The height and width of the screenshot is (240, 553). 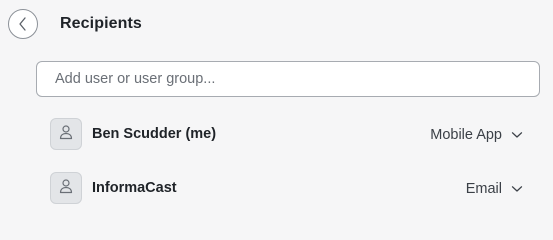 What do you see at coordinates (466, 135) in the screenshot?
I see `delivery-method-label: Mobile App` at bounding box center [466, 135].